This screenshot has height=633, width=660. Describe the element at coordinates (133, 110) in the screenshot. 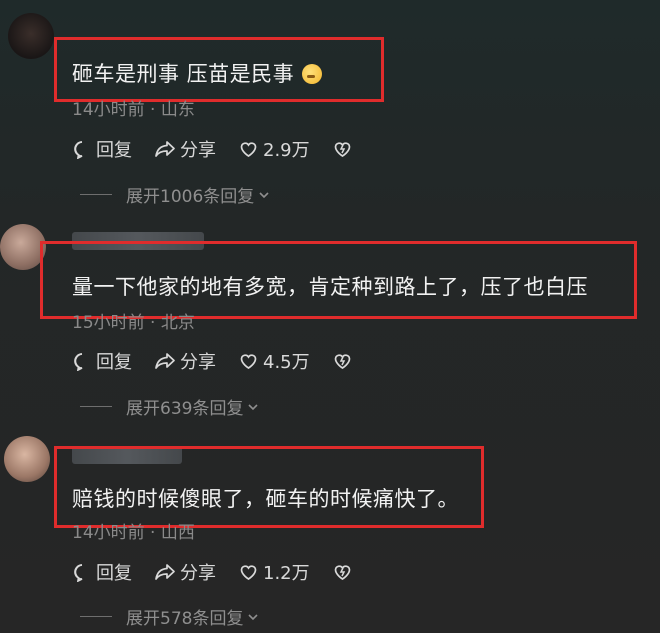

I see `comment-meta: 14小时前 · 山东` at that location.